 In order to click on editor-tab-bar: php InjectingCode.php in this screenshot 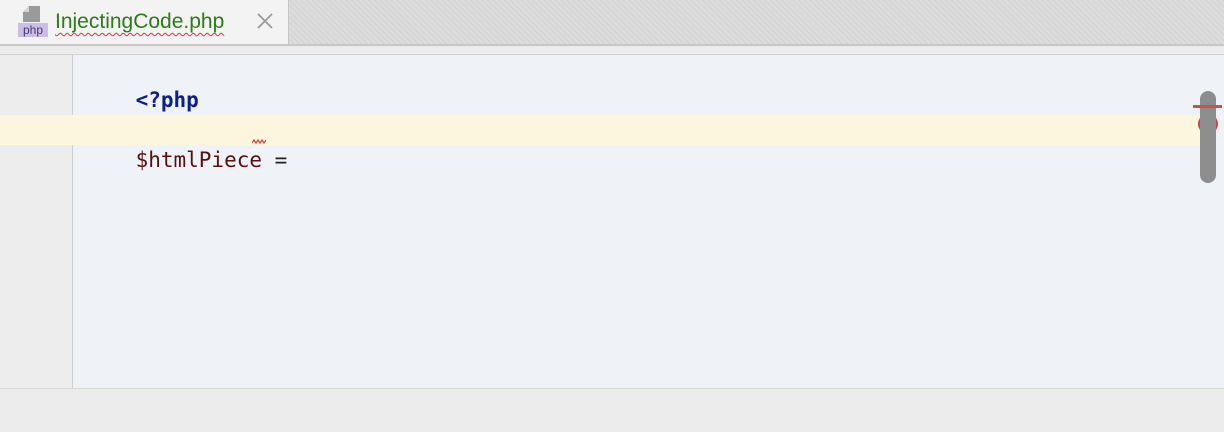, I will do `click(612, 23)`.